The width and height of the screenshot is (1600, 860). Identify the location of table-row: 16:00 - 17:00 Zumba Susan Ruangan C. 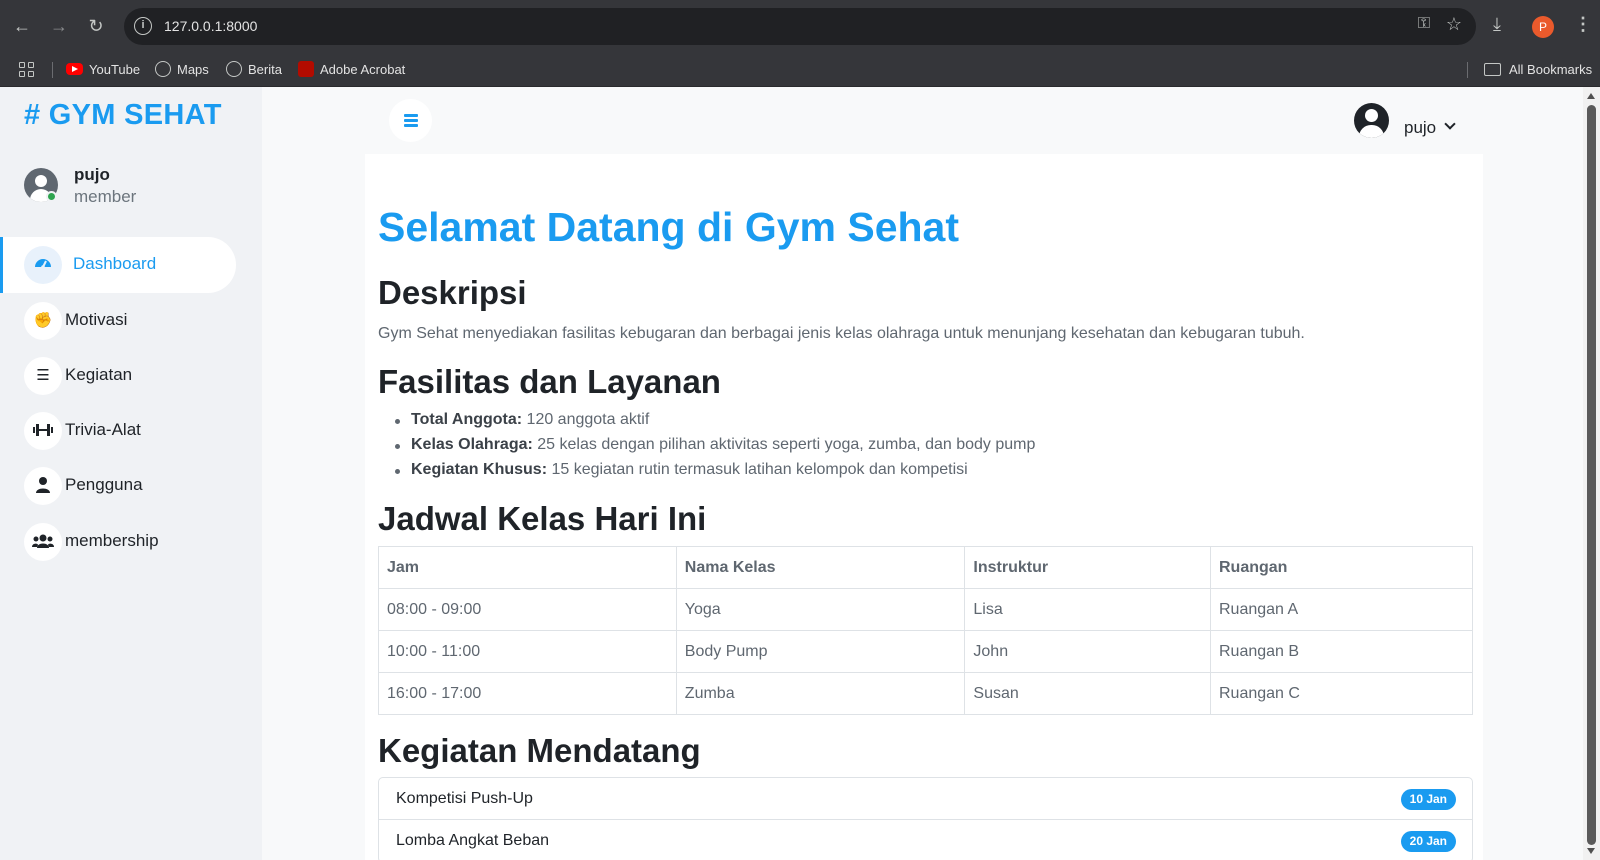
(925, 693).